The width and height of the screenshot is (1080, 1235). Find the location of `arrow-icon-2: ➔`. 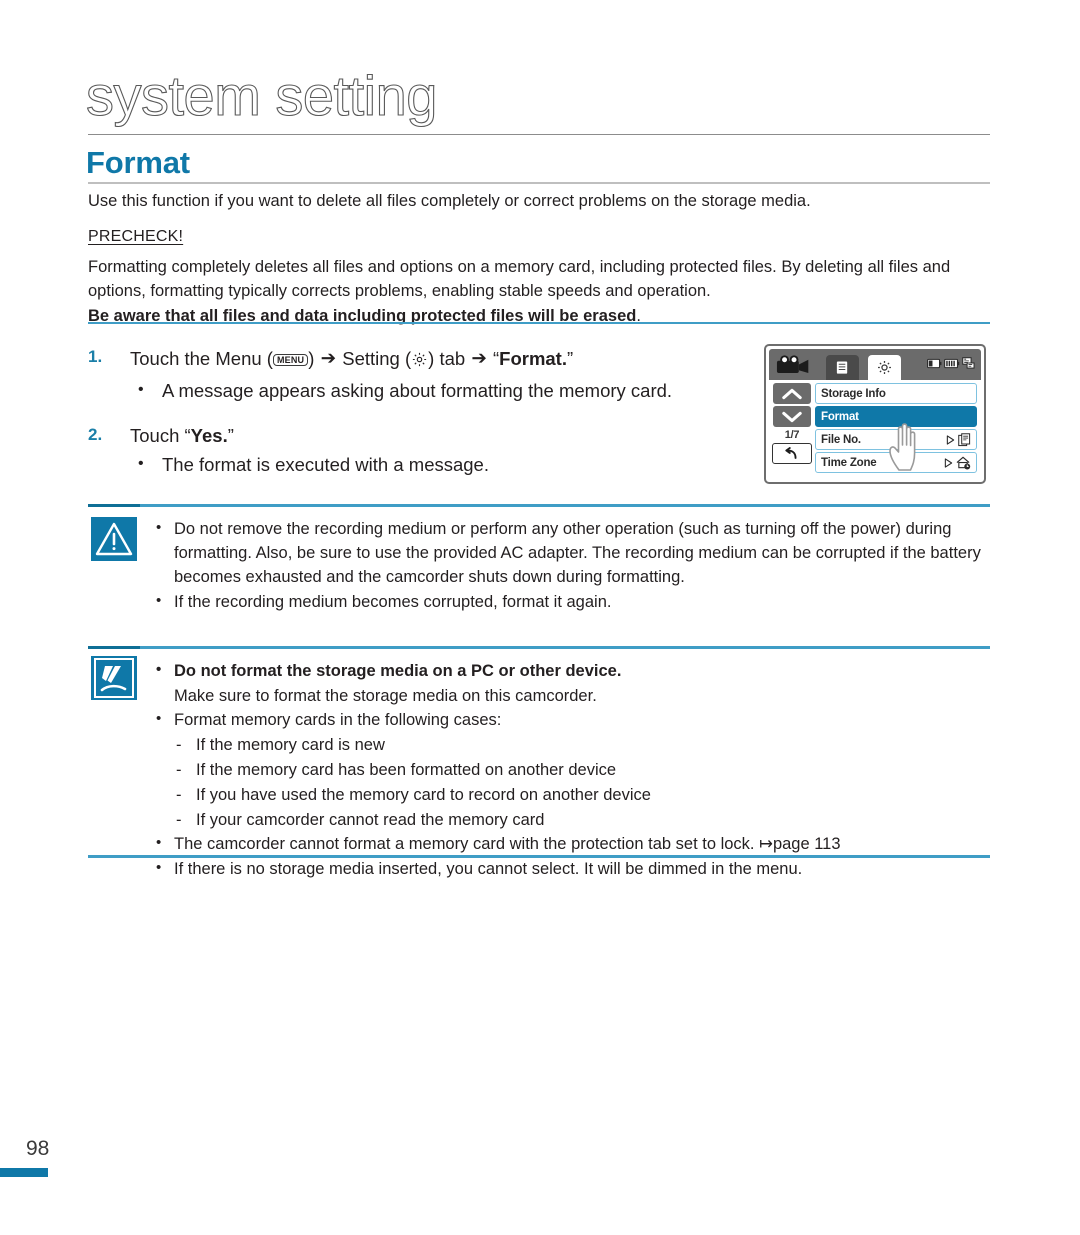

arrow-icon-2: ➔ is located at coordinates (479, 357).